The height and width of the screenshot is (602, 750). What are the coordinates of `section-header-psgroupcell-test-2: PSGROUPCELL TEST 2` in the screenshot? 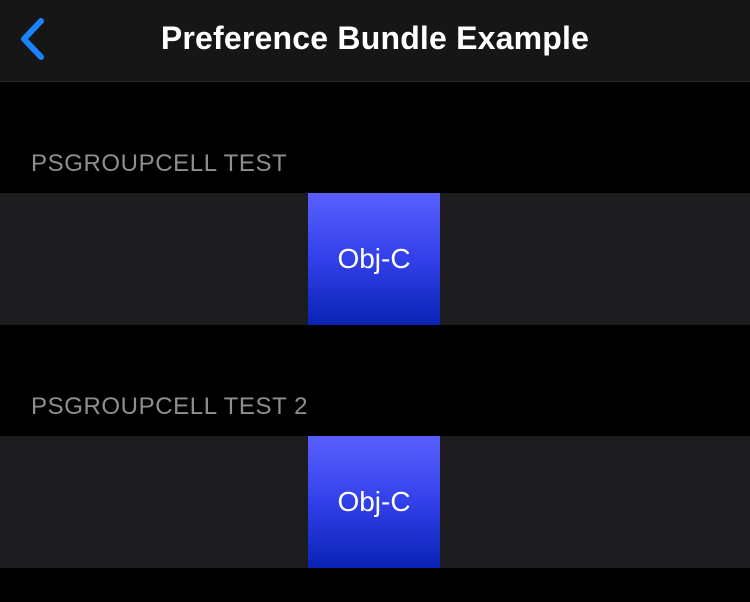 It's located at (170, 406).